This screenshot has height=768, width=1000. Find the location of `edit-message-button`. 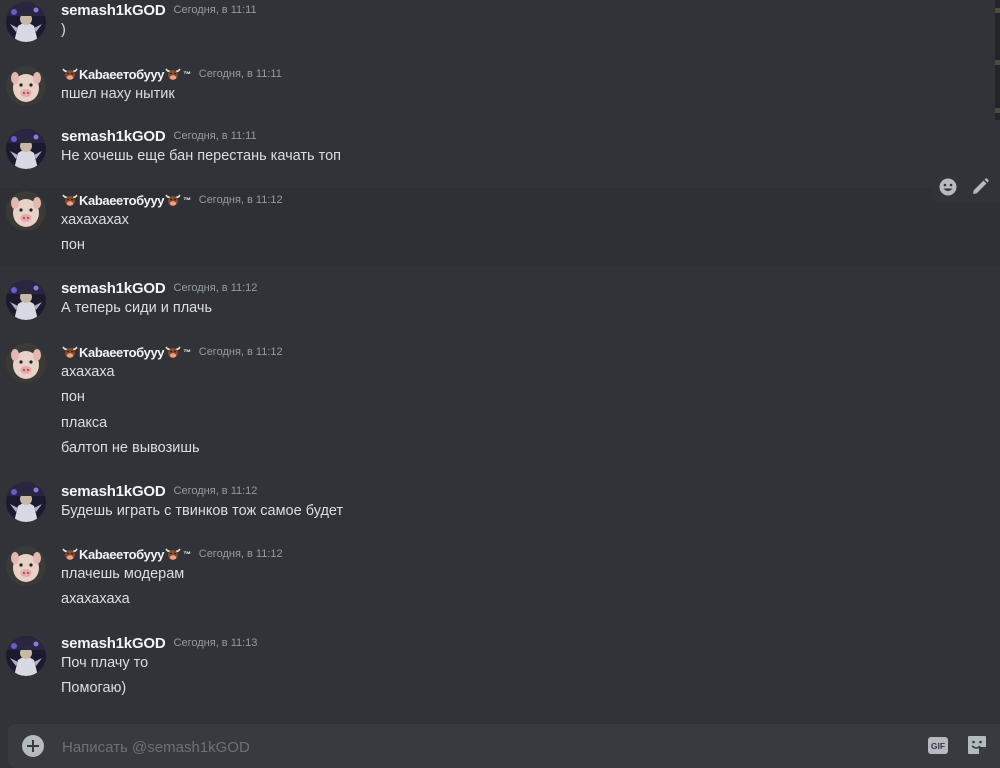

edit-message-button is located at coordinates (980, 187).